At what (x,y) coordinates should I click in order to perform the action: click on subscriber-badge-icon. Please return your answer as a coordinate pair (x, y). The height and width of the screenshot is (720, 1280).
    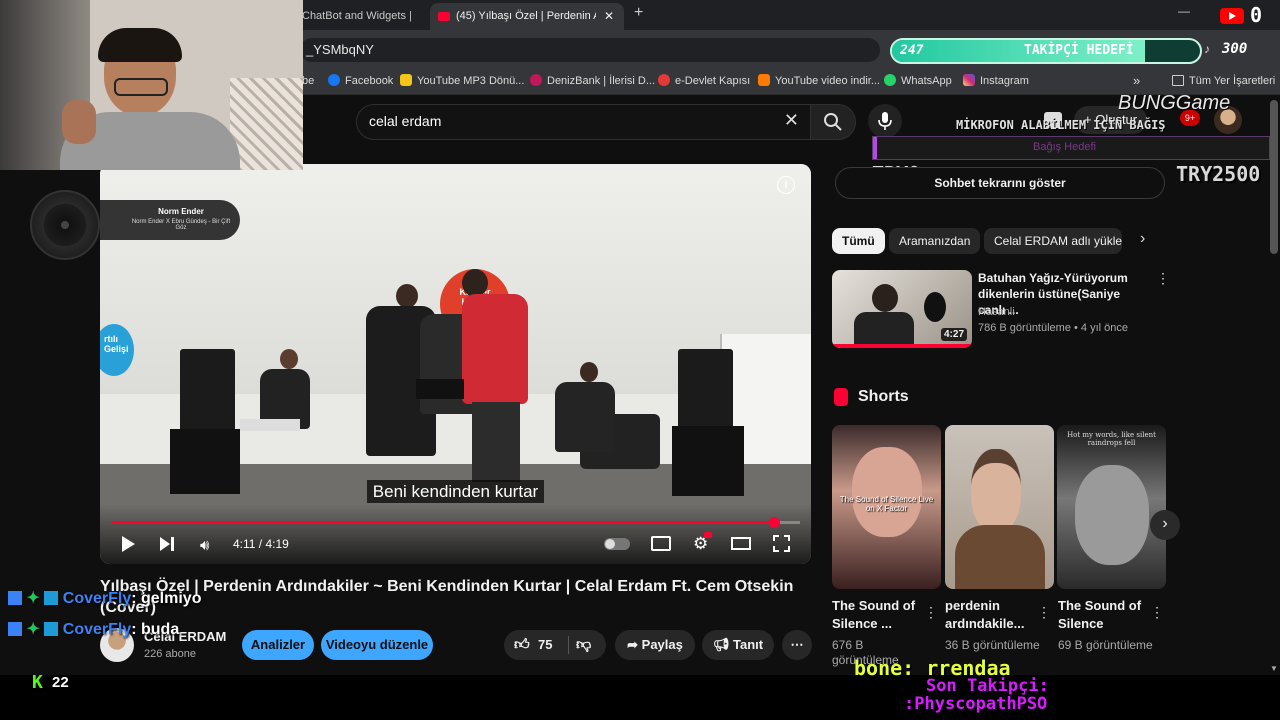
    Looking at the image, I should click on (51, 629).